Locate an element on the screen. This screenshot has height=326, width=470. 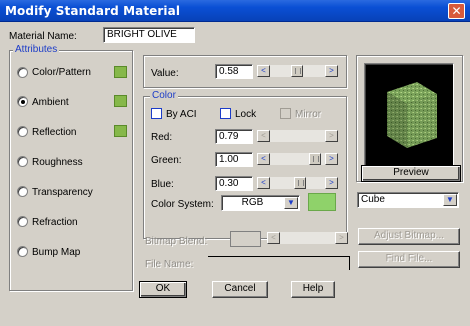
color-system-value: RGB is located at coordinates (252, 202).